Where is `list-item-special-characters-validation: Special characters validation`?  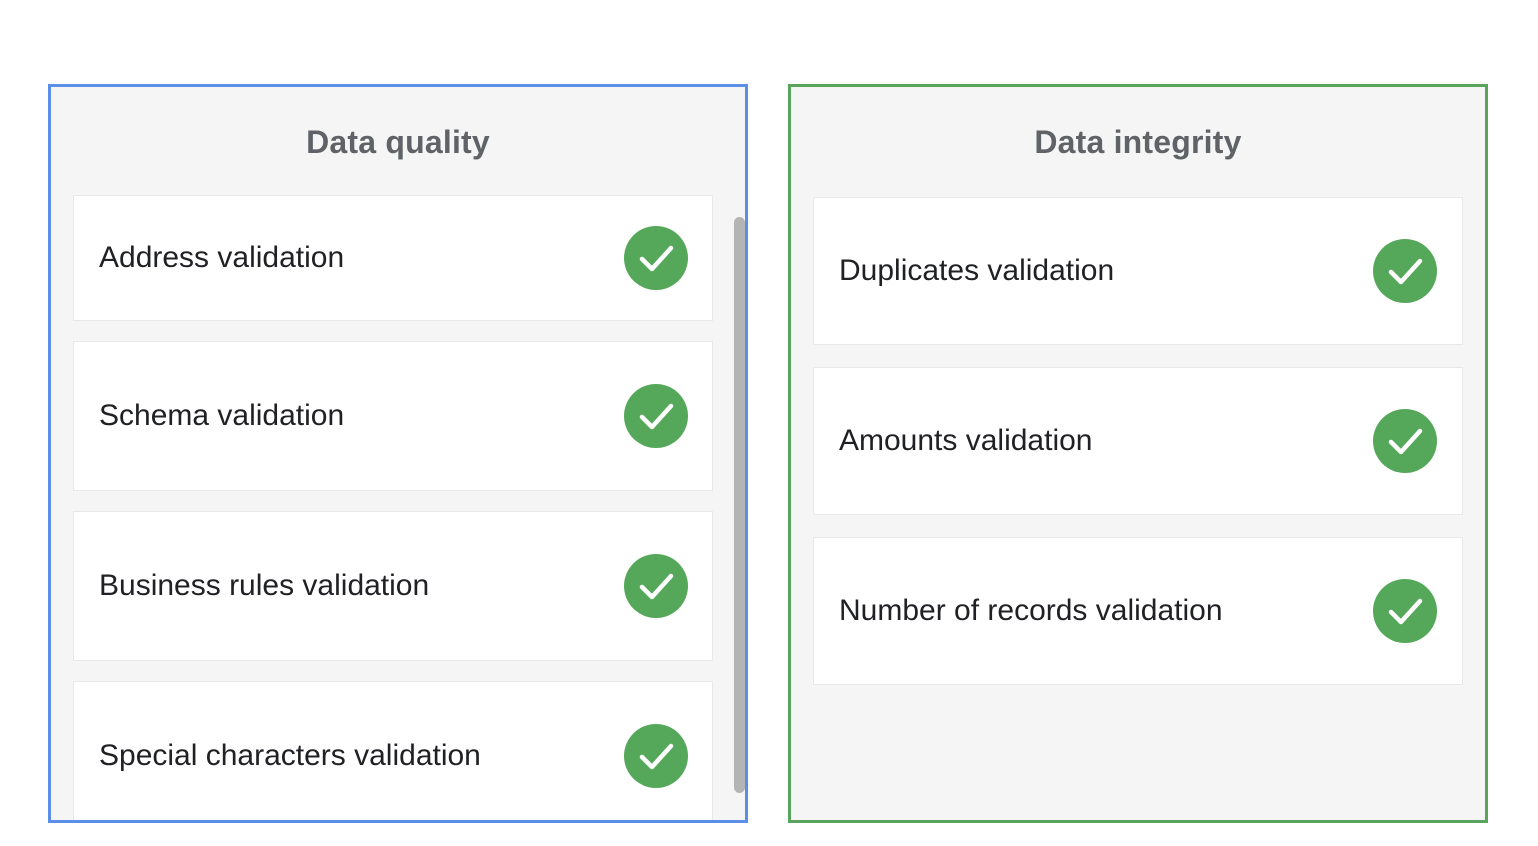 list-item-special-characters-validation: Special characters validation is located at coordinates (393, 750).